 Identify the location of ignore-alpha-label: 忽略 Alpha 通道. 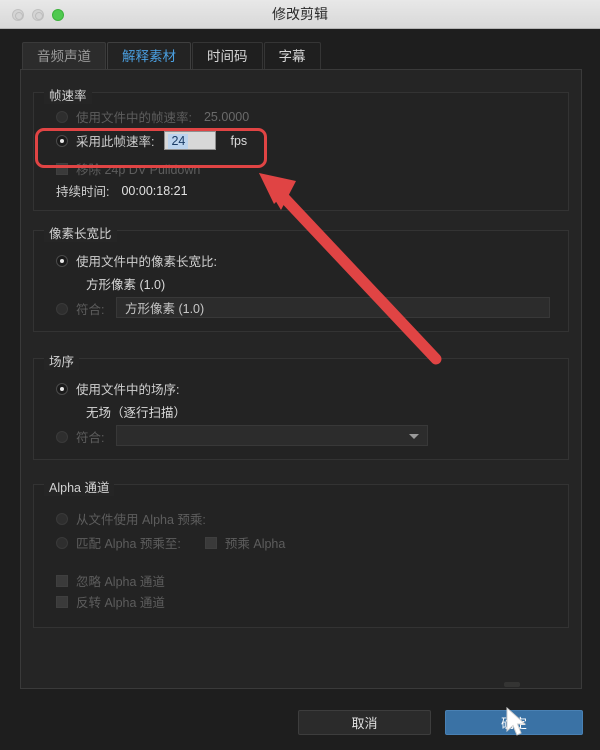
(120, 582).